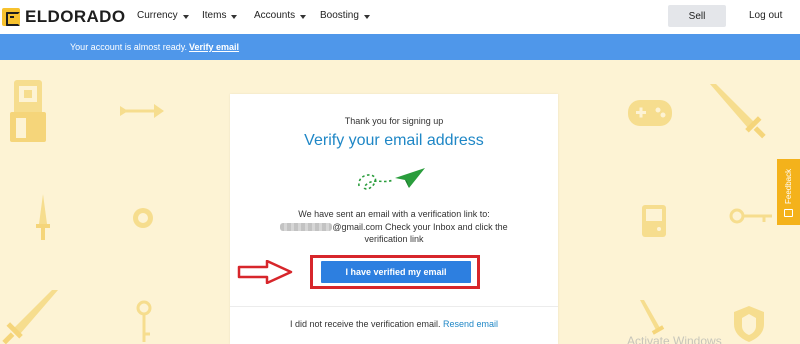 The height and width of the screenshot is (344, 800). What do you see at coordinates (396, 272) in the screenshot?
I see `verified-email-button: I have verified my email` at bounding box center [396, 272].